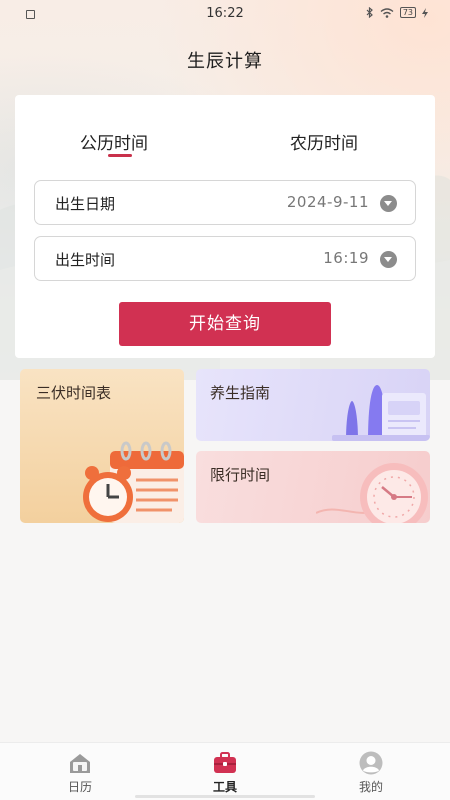  What do you see at coordinates (387, 12) in the screenshot?
I see `wifi-icon` at bounding box center [387, 12].